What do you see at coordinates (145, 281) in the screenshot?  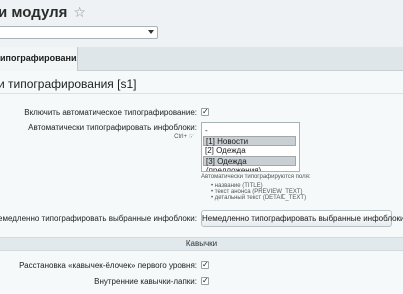 I see `inner-quotes-label: Внутренние кавычки-лапки:` at bounding box center [145, 281].